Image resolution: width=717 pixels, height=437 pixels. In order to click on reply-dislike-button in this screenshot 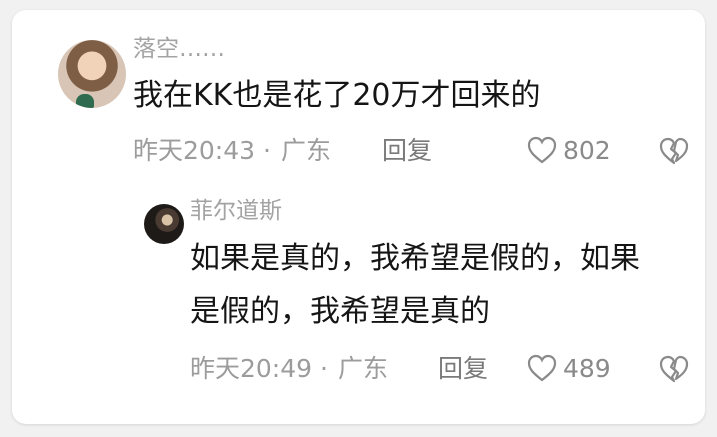, I will do `click(674, 369)`.